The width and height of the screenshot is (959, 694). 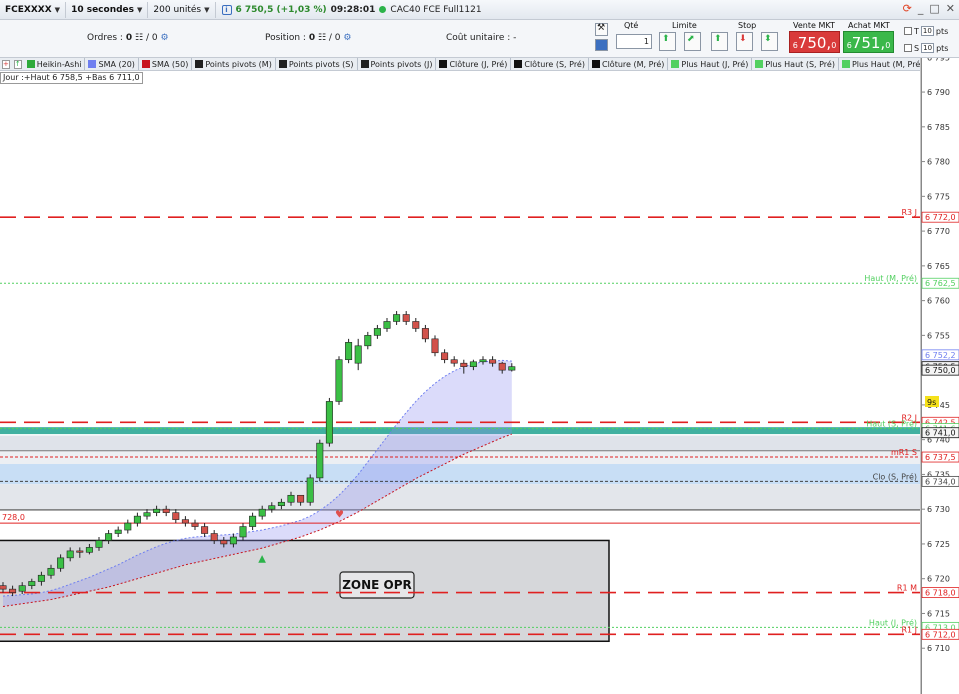 What do you see at coordinates (940, 433) in the screenshot?
I see `level-value-tag: 6 741,0` at bounding box center [940, 433].